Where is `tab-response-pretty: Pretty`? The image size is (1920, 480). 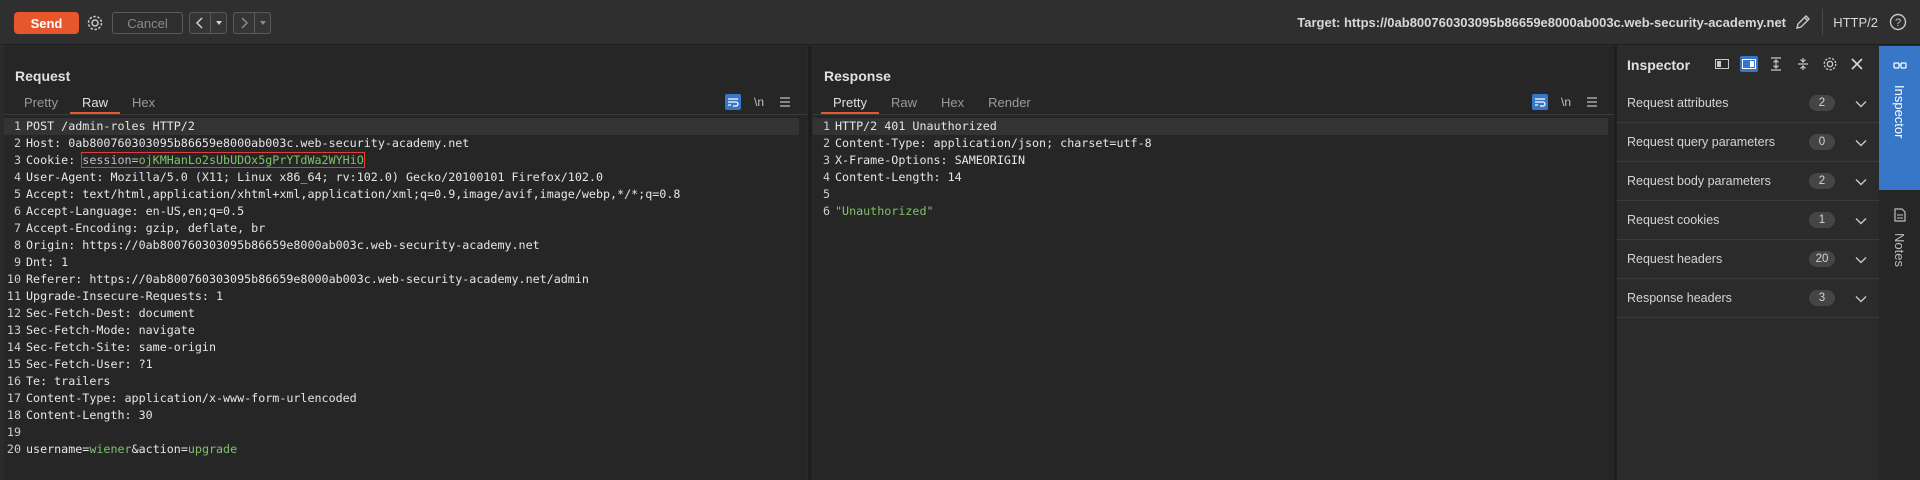
tab-response-pretty: Pretty is located at coordinates (850, 104).